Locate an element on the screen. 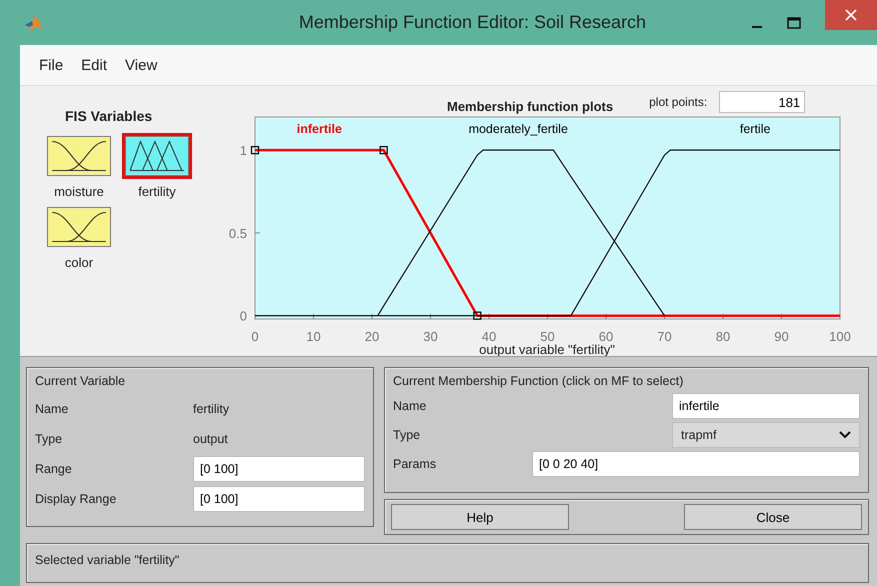  field-label: Params is located at coordinates (414, 464).